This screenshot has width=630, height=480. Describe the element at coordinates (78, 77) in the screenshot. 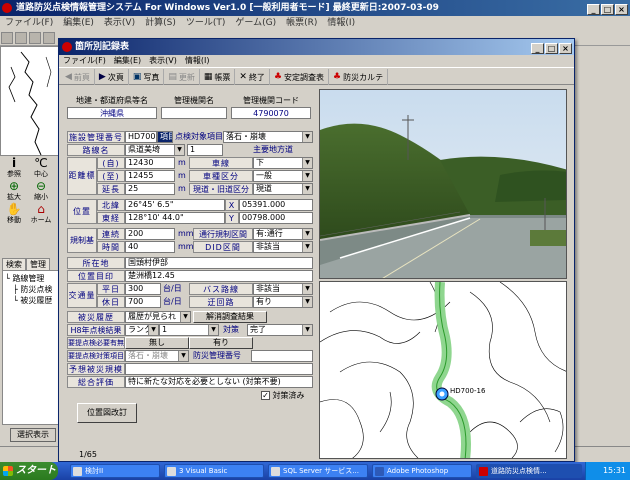

I see `prev-page-button: ◀ 前頁` at that location.